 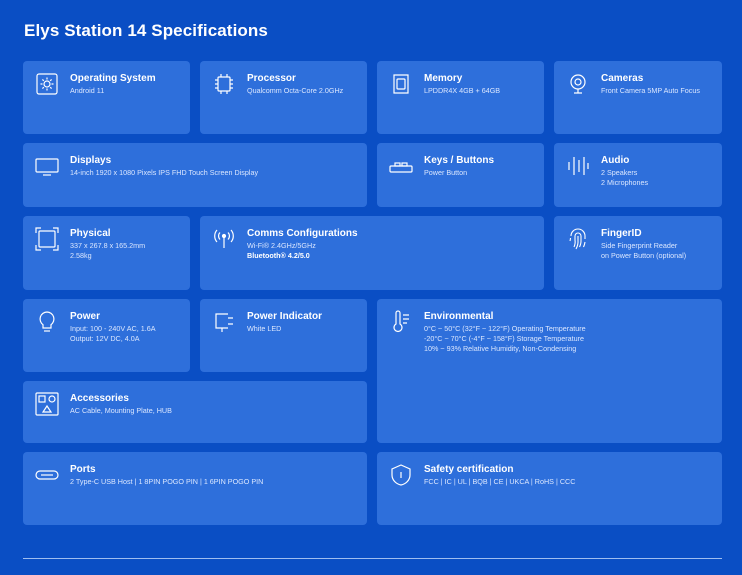 I want to click on spec-value: Android 11, so click(x=87, y=90).